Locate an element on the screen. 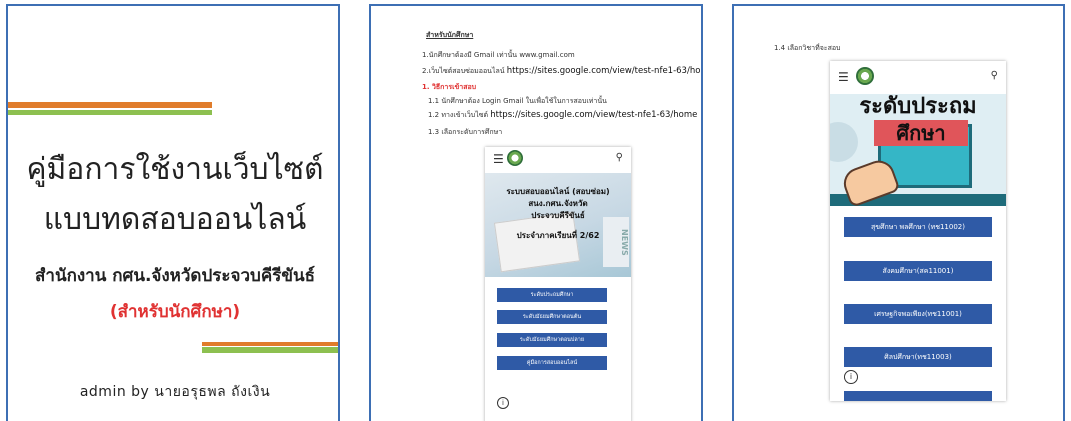 Image resolution: width=1071 pixels, height=421 pixels. banner-title-line-1: ระดับประถม is located at coordinates (918, 106).